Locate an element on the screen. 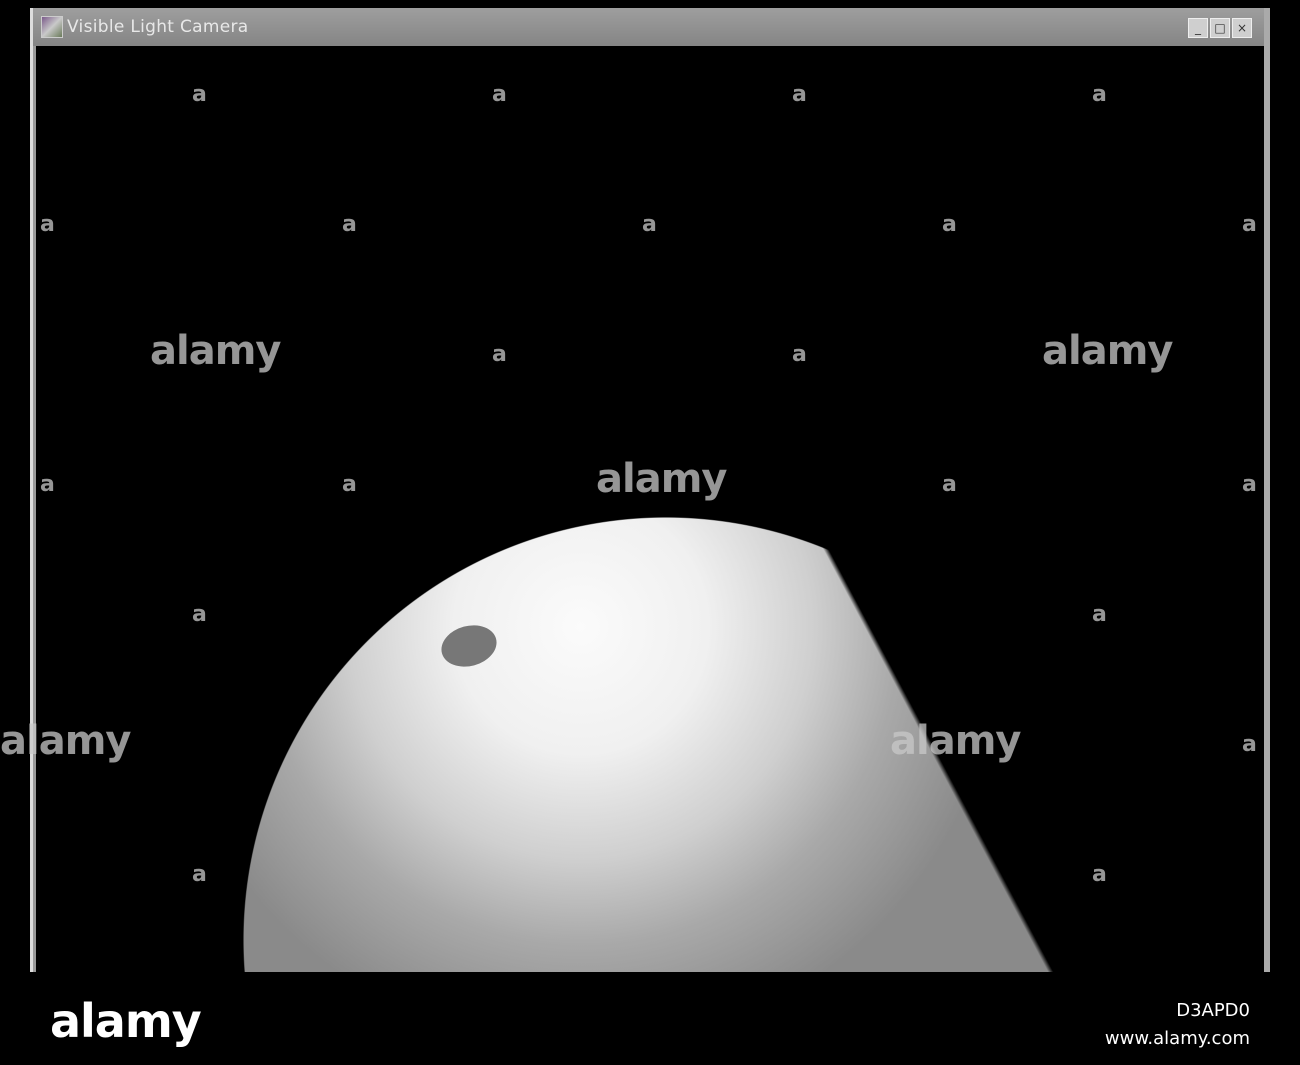 The height and width of the screenshot is (1065, 1300). title-bar: Visible Light Camera _ □ × is located at coordinates (648, 27).